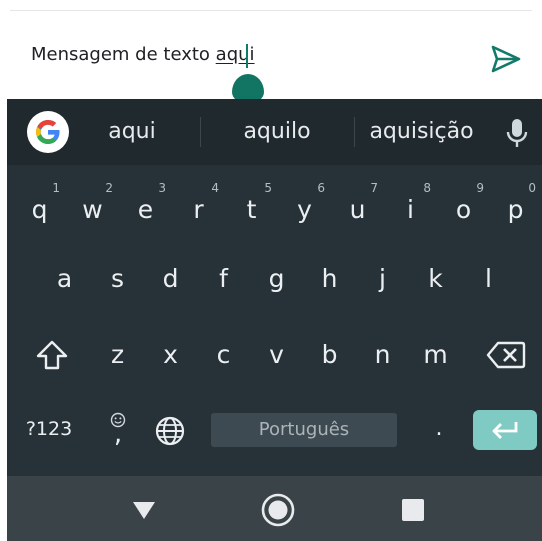 The image size is (542, 541). I want to click on key-hint: 1, so click(56, 188).